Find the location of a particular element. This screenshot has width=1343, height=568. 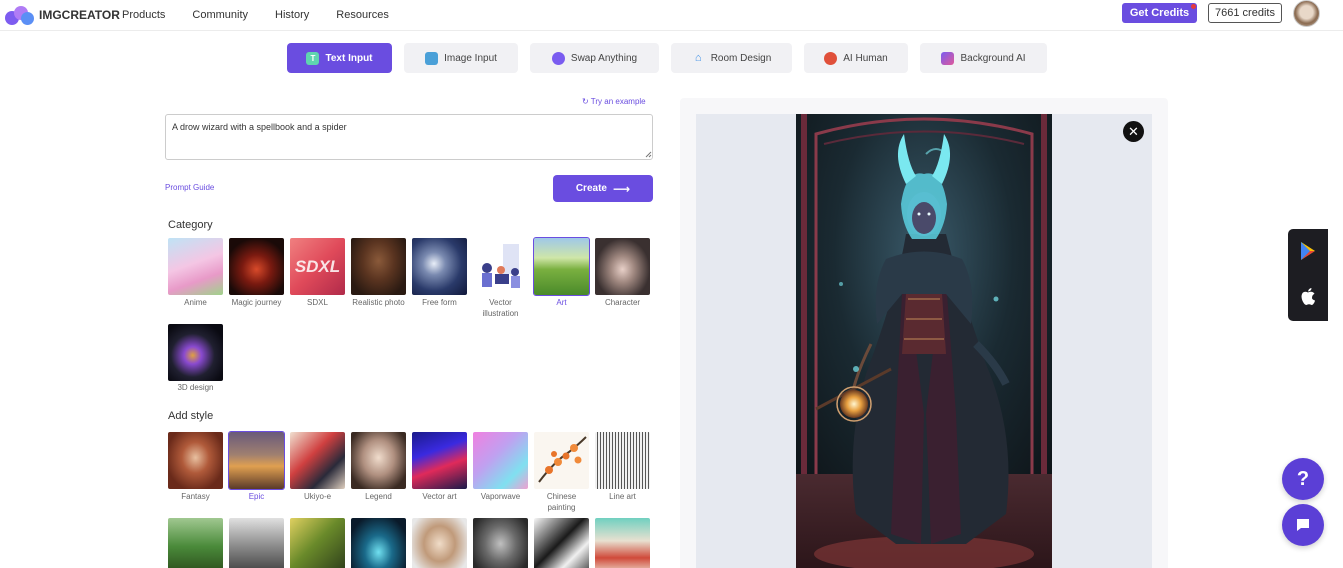

try-example-label: Try an example is located at coordinates (618, 101).